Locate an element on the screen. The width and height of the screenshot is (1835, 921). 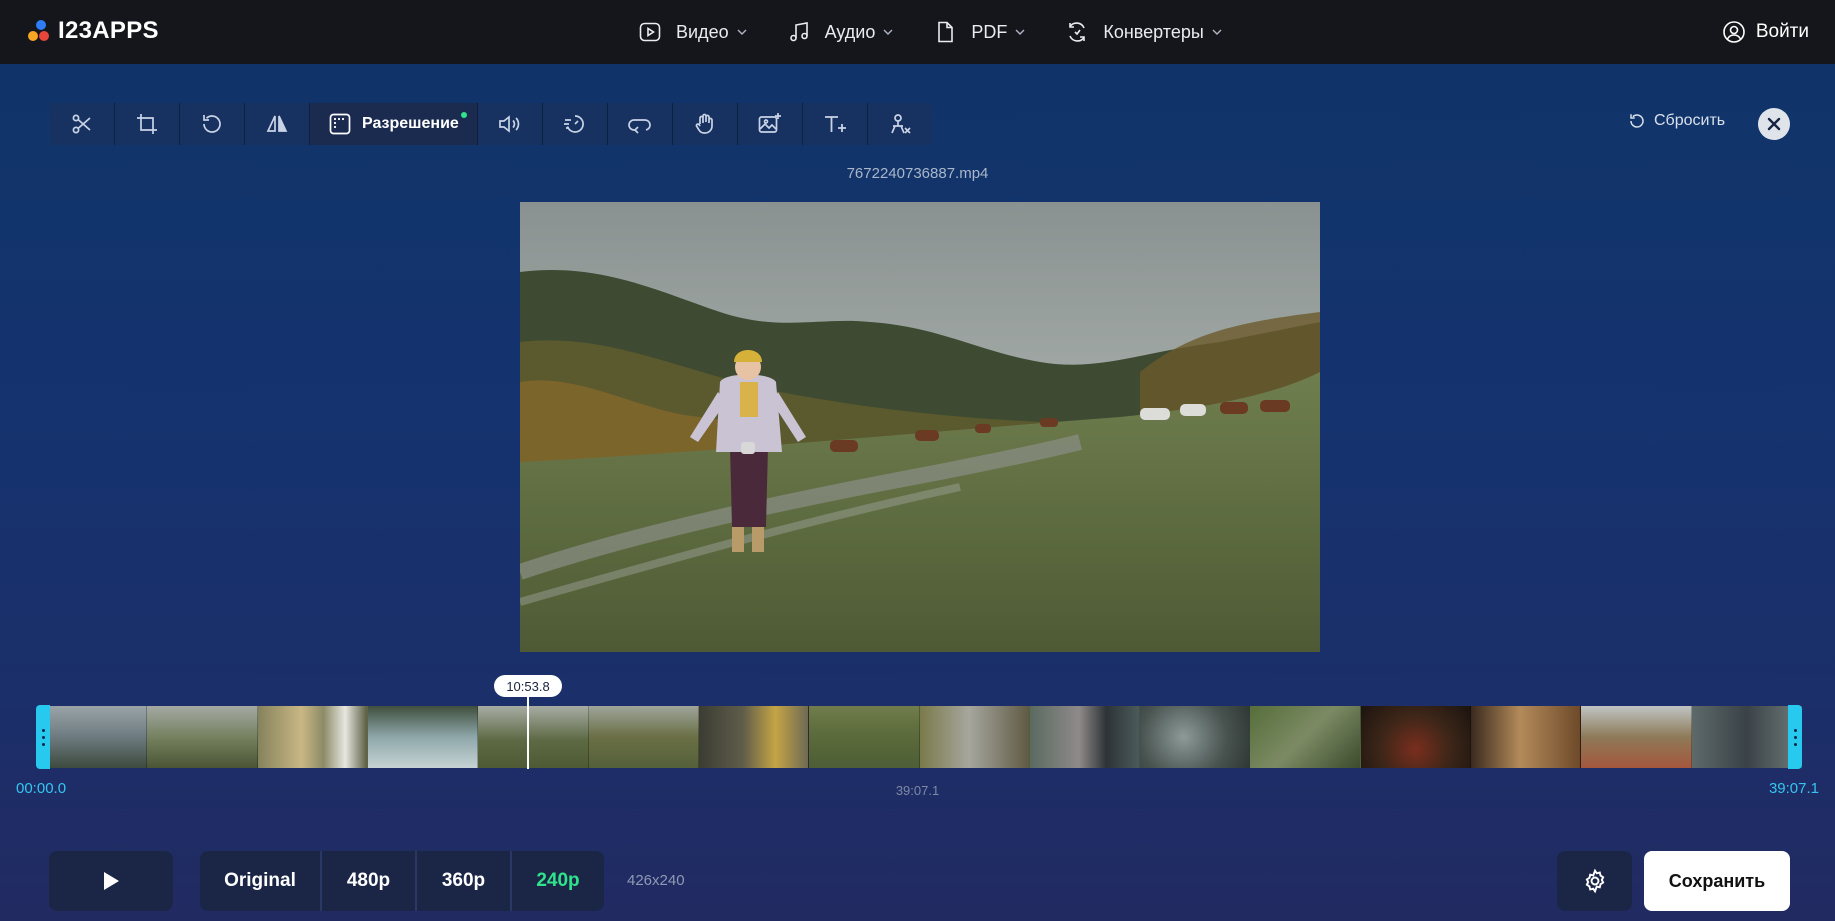
tool-remove-logo is located at coordinates (900, 124).